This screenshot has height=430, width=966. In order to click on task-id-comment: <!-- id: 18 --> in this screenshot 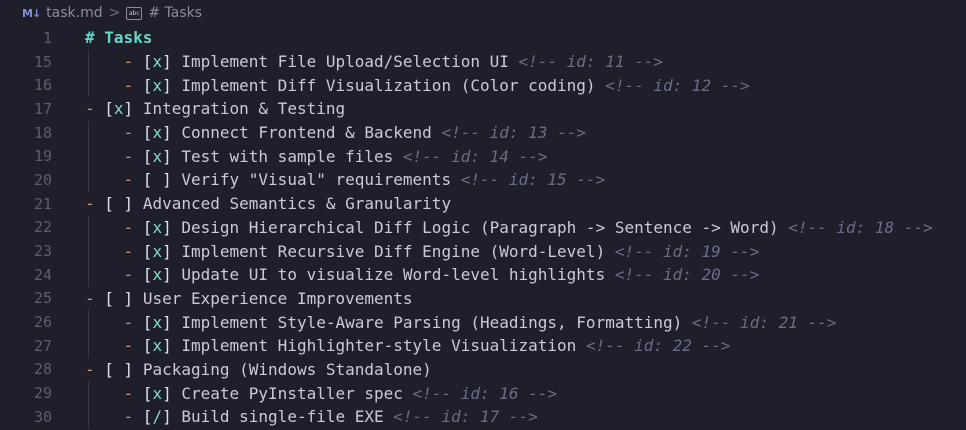, I will do `click(860, 227)`.